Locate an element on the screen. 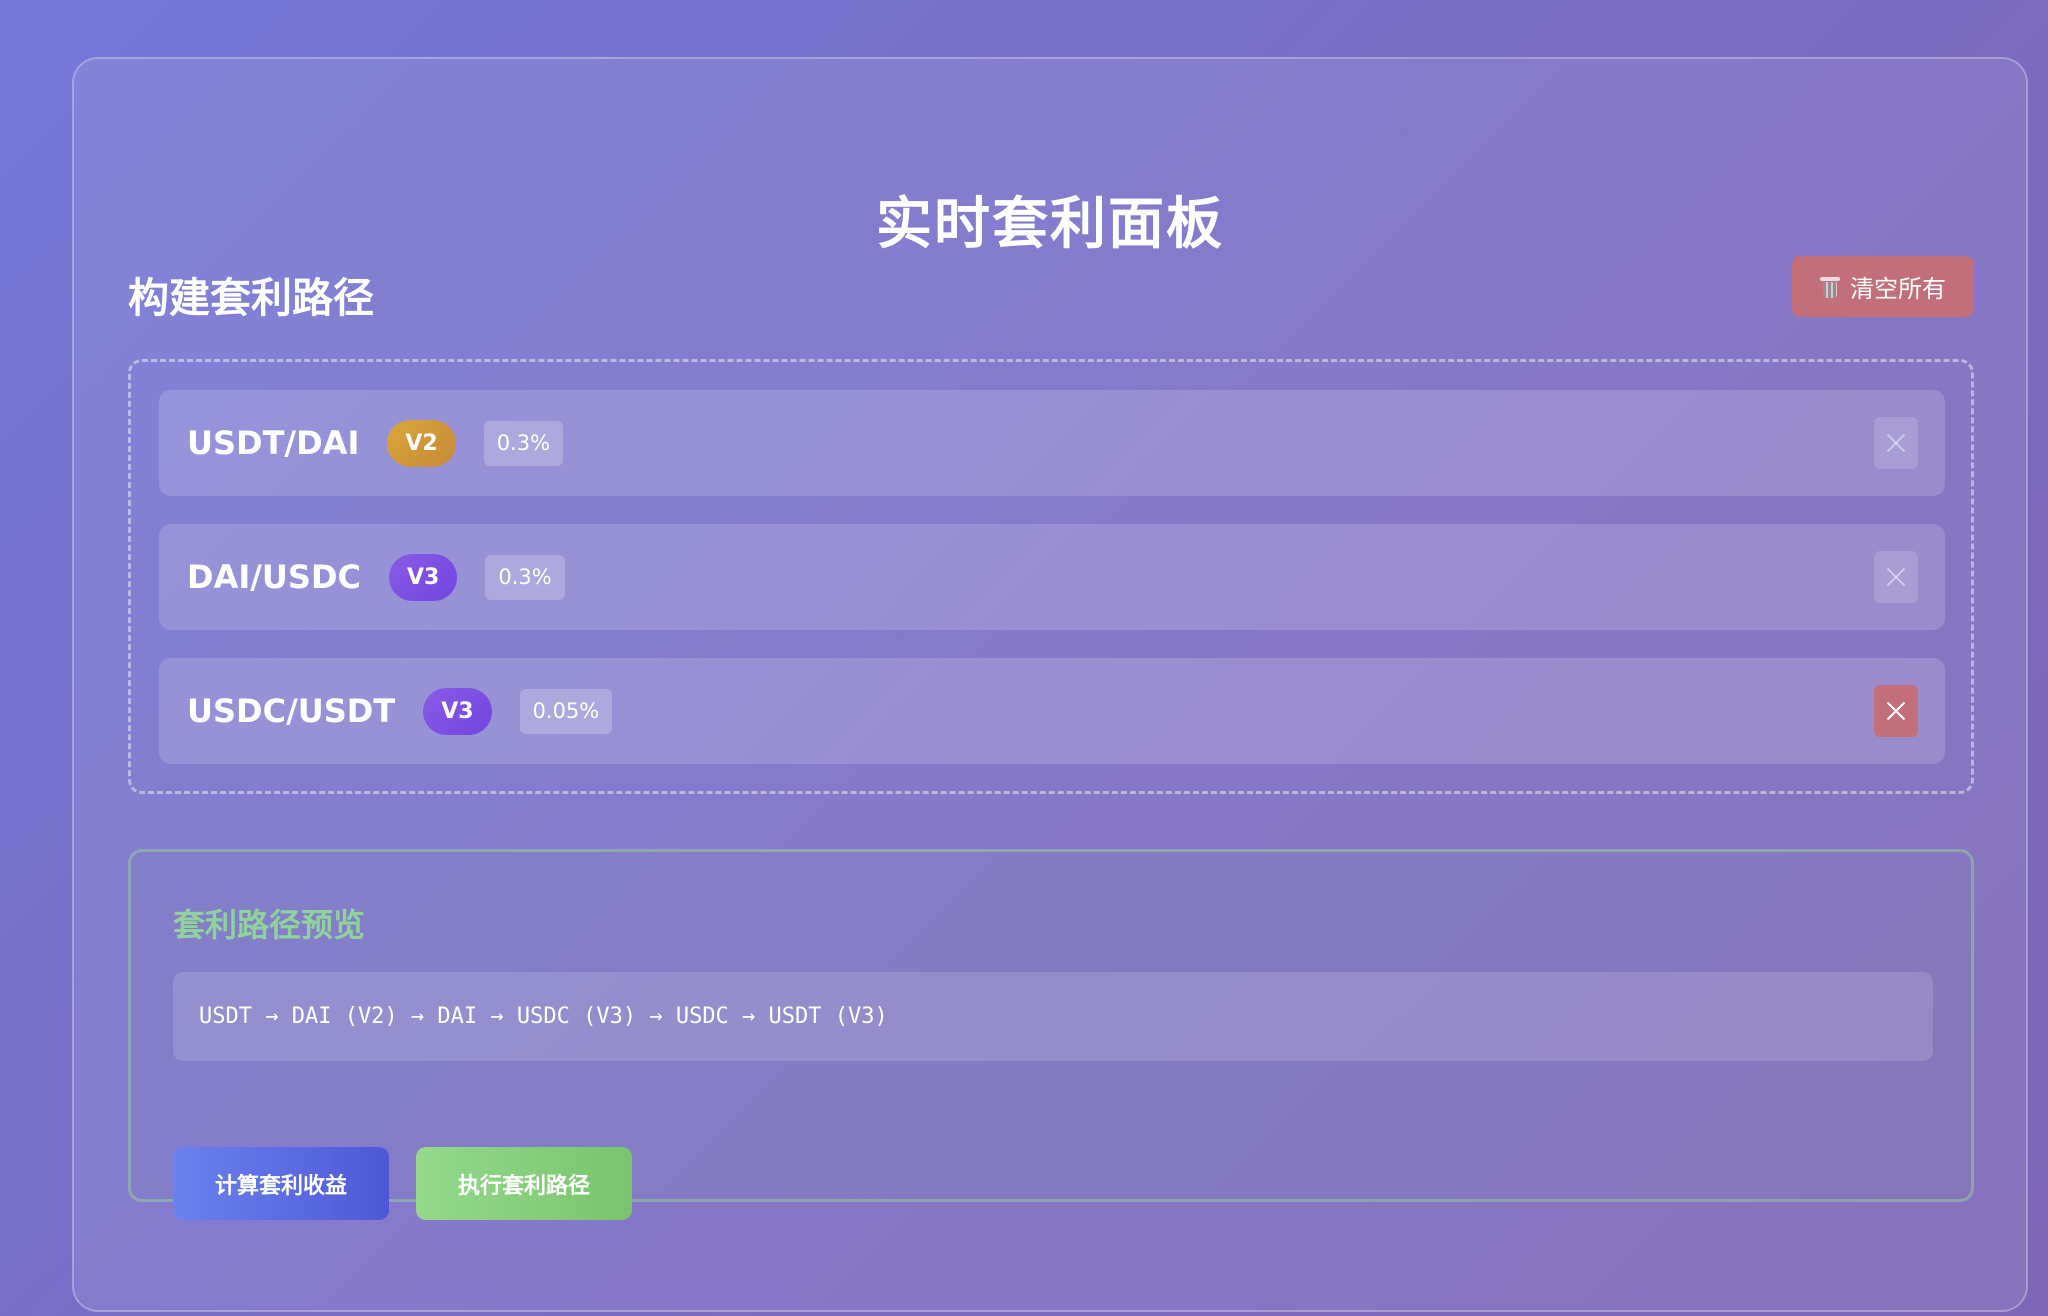  execute-path-button: 执行套利路径 is located at coordinates (524, 1183).